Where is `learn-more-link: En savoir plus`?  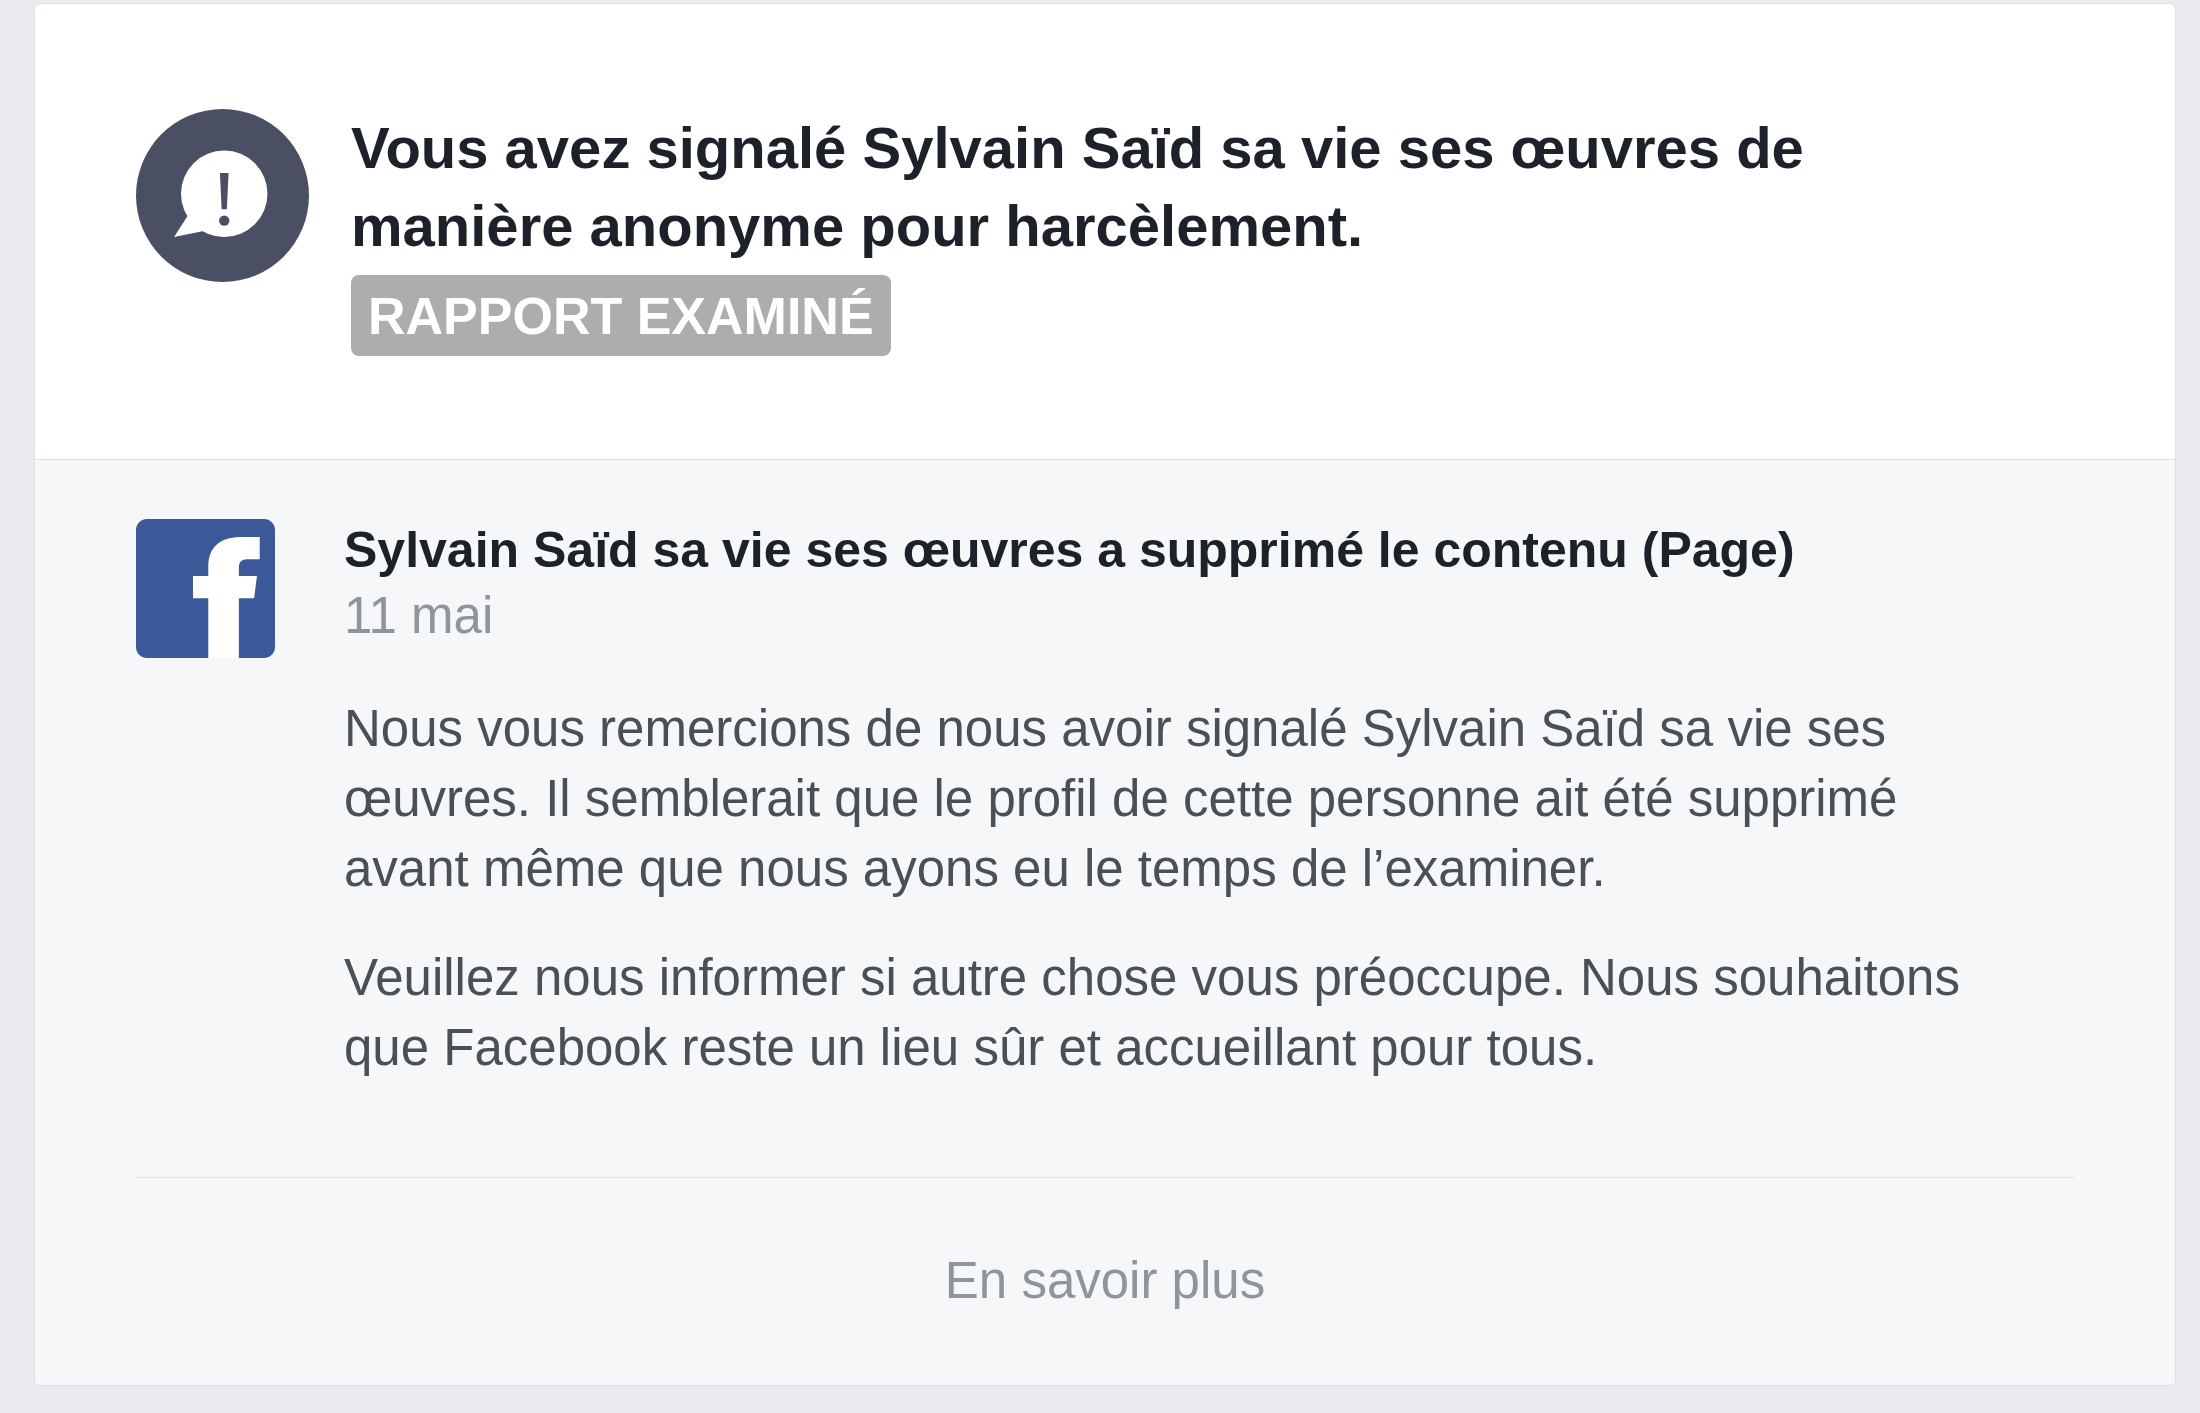
learn-more-link: En savoir plus is located at coordinates (1105, 1280).